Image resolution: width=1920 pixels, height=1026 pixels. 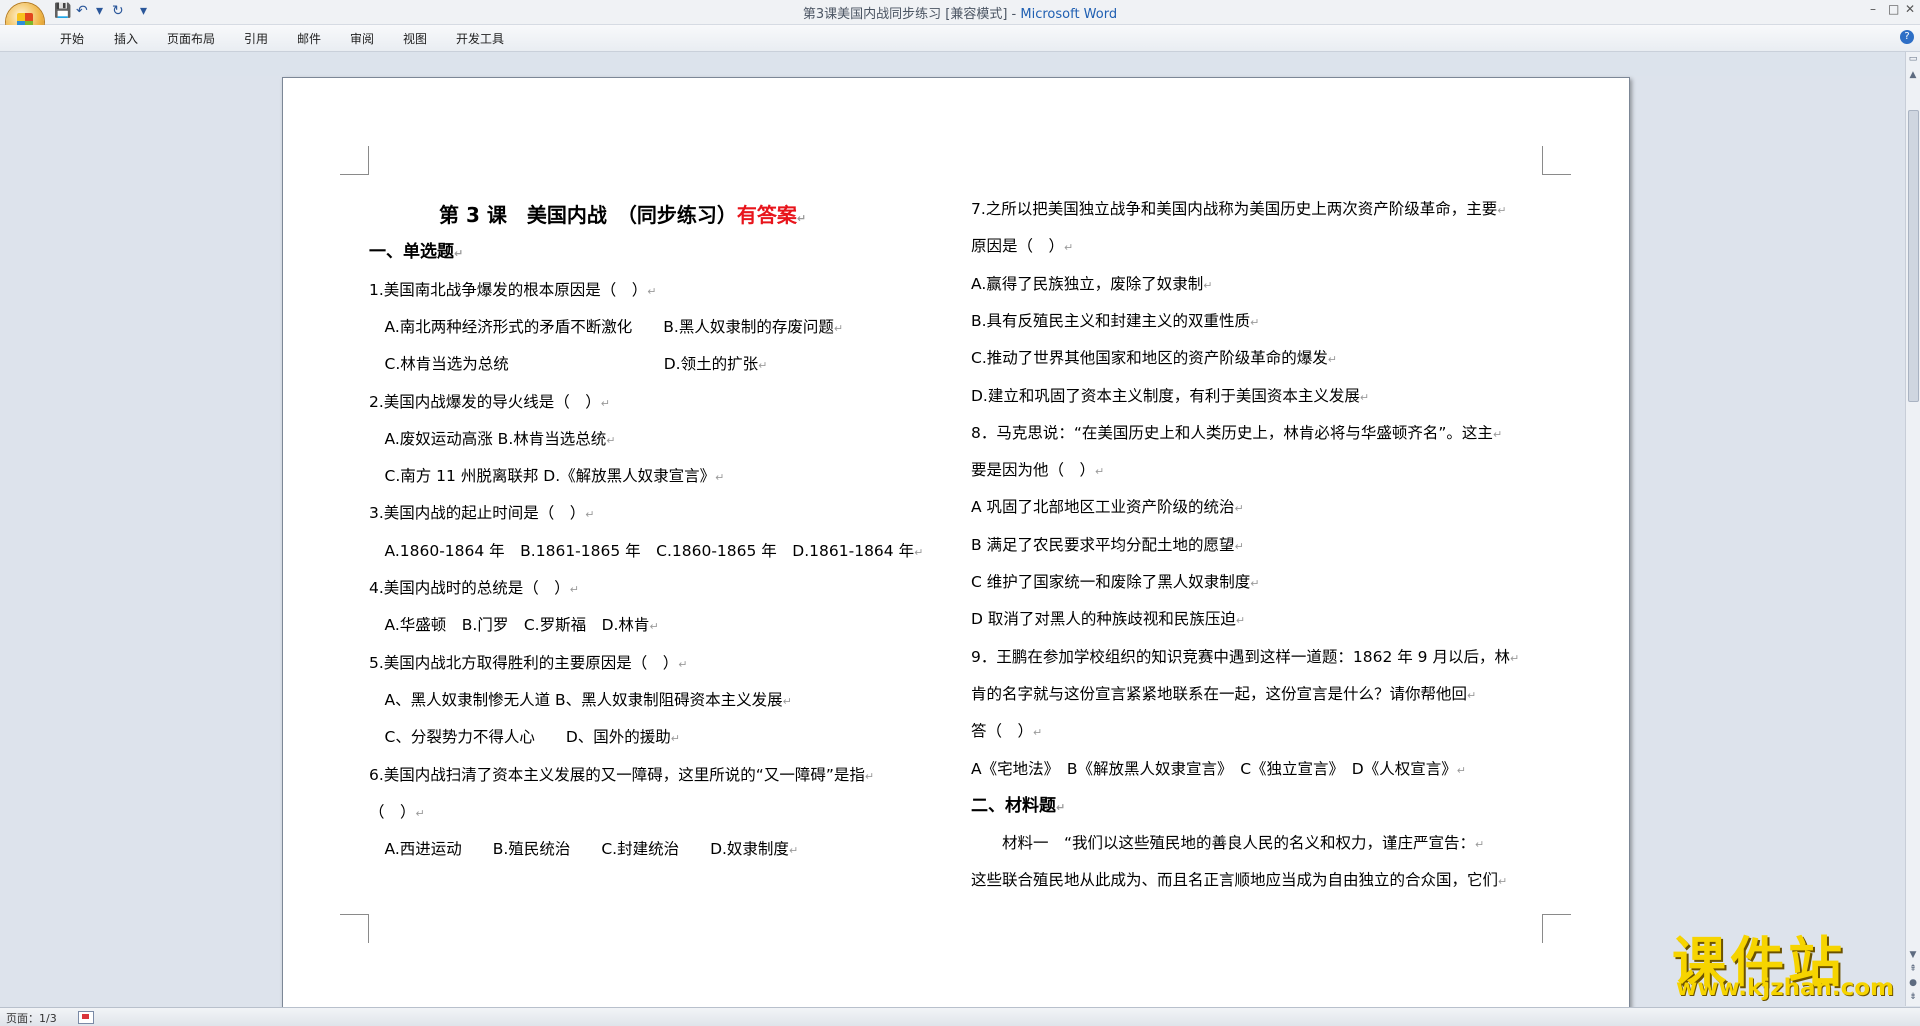 I want to click on line-text: 肯的名字就与这份宣言紧紧地联系在一起，这份宣言是什么？请你帮他回, so click(x=1219, y=693).